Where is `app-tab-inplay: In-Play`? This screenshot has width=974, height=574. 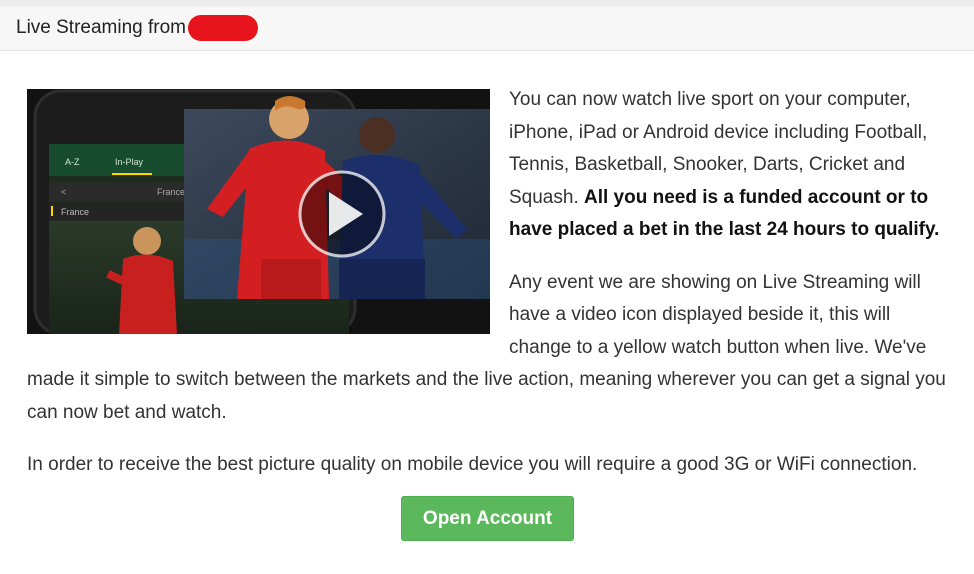
app-tab-inplay: In-Play is located at coordinates (129, 162).